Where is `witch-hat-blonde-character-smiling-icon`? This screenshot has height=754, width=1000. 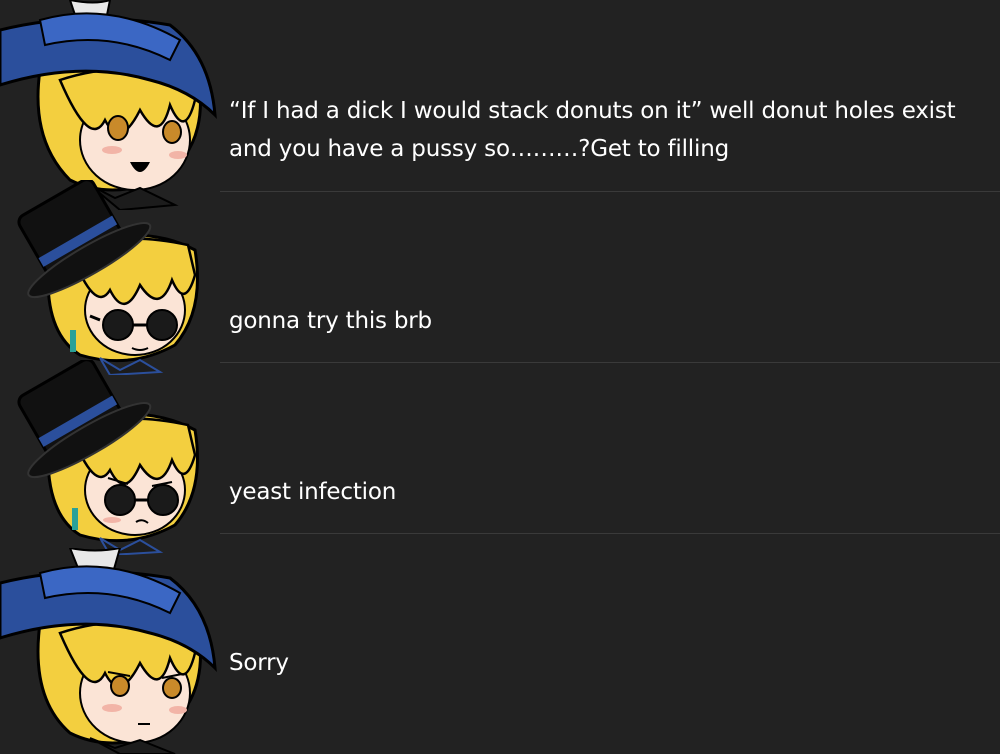
witch-hat-blonde-character-smiling-icon is located at coordinates (110, 105).